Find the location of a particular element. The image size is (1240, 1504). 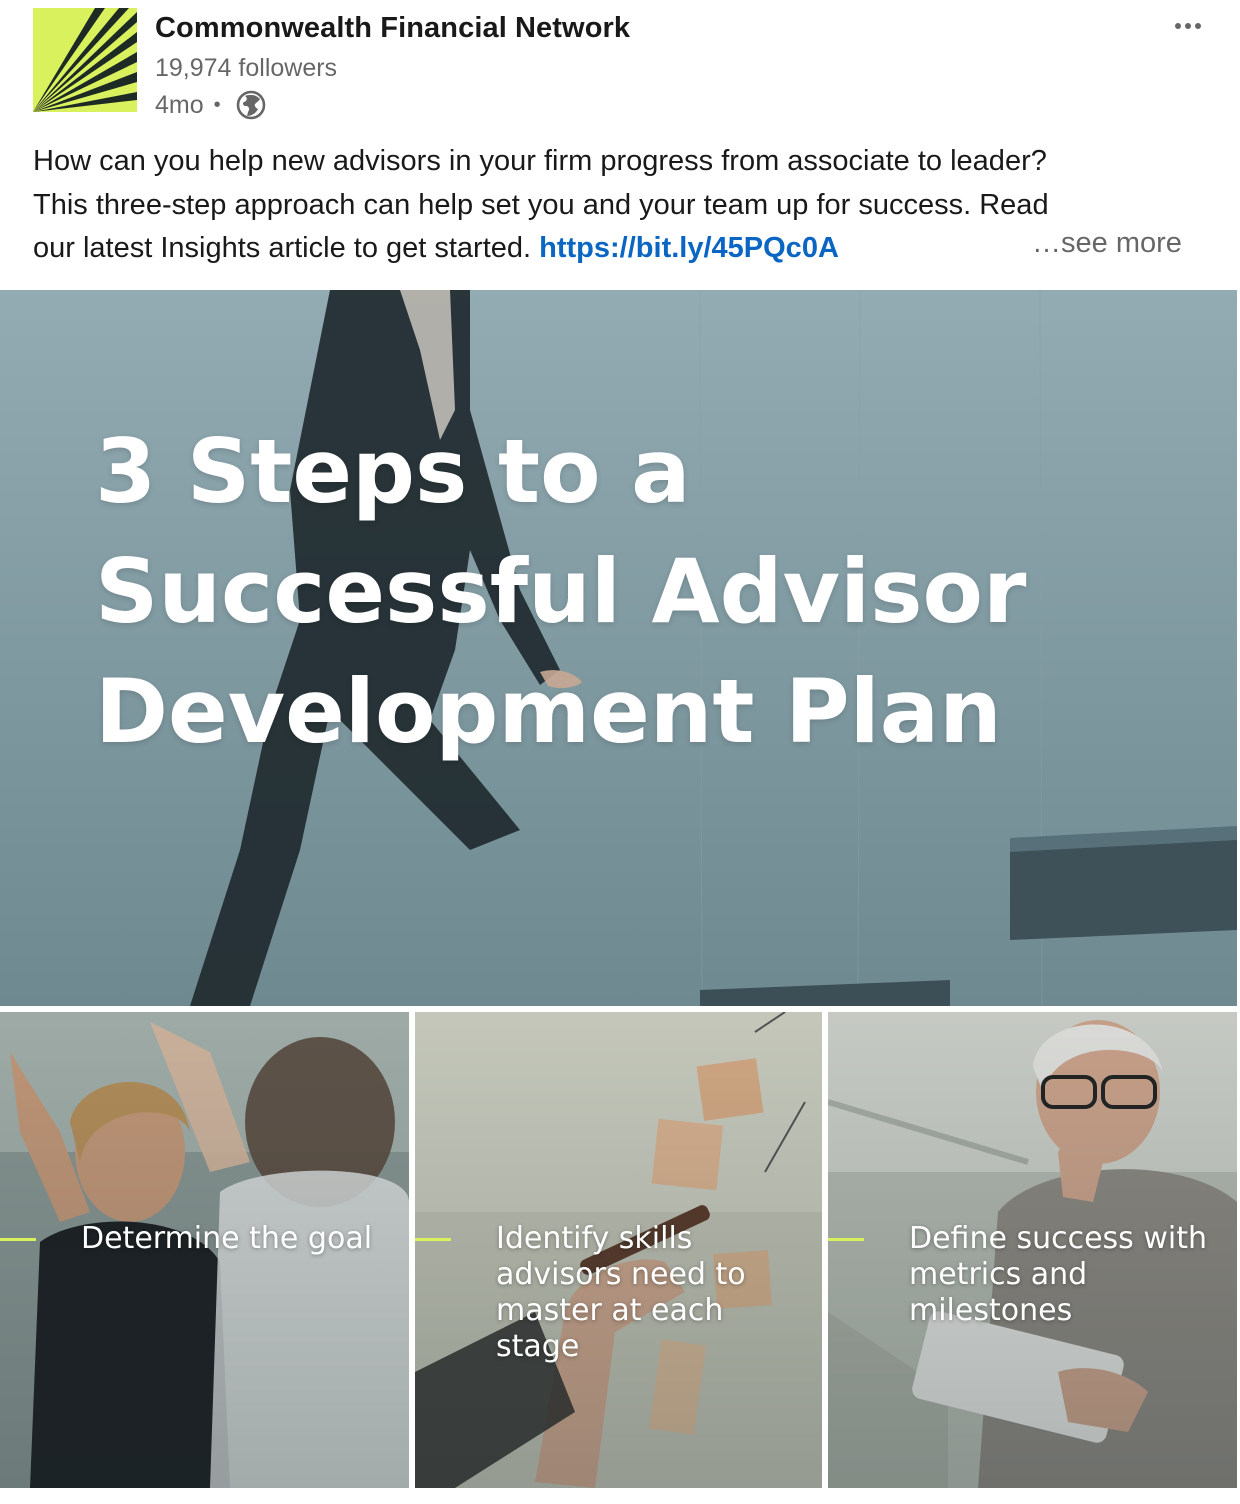

hero-title-line-3: Development Plan is located at coordinates (548, 711).